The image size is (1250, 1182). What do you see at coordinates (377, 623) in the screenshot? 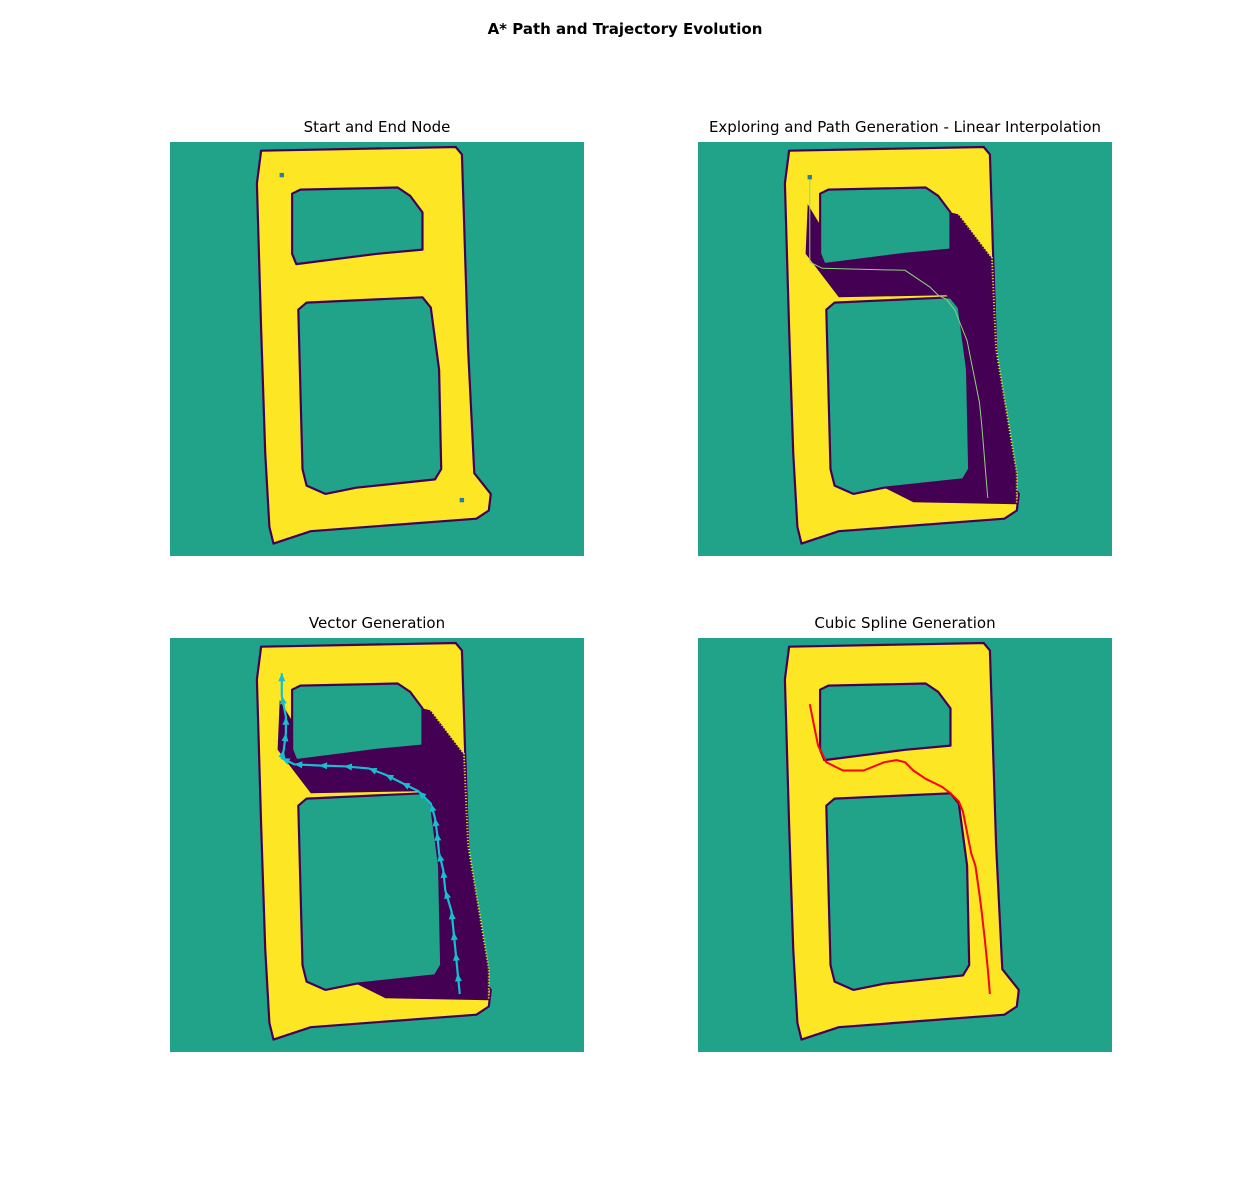
I see `panel-title: Vector Generation` at bounding box center [377, 623].